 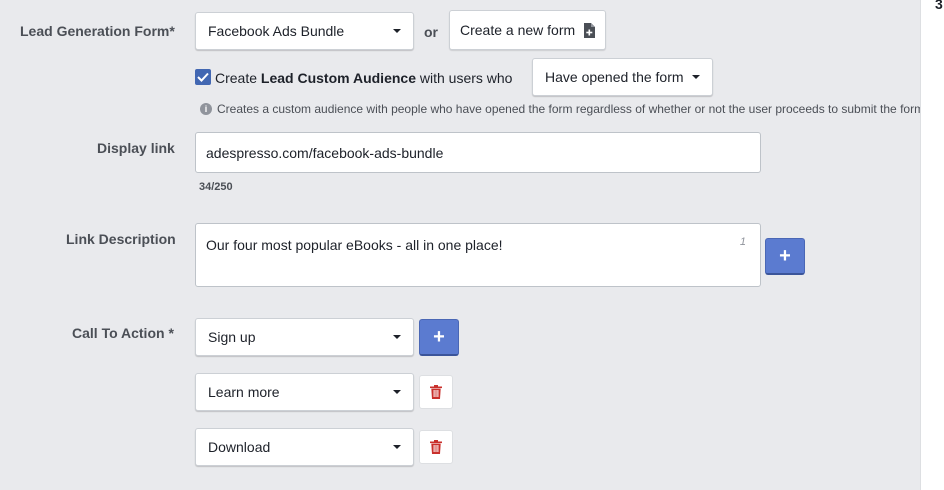 I want to click on cta-select-1-value: Sign up, so click(x=232, y=337).